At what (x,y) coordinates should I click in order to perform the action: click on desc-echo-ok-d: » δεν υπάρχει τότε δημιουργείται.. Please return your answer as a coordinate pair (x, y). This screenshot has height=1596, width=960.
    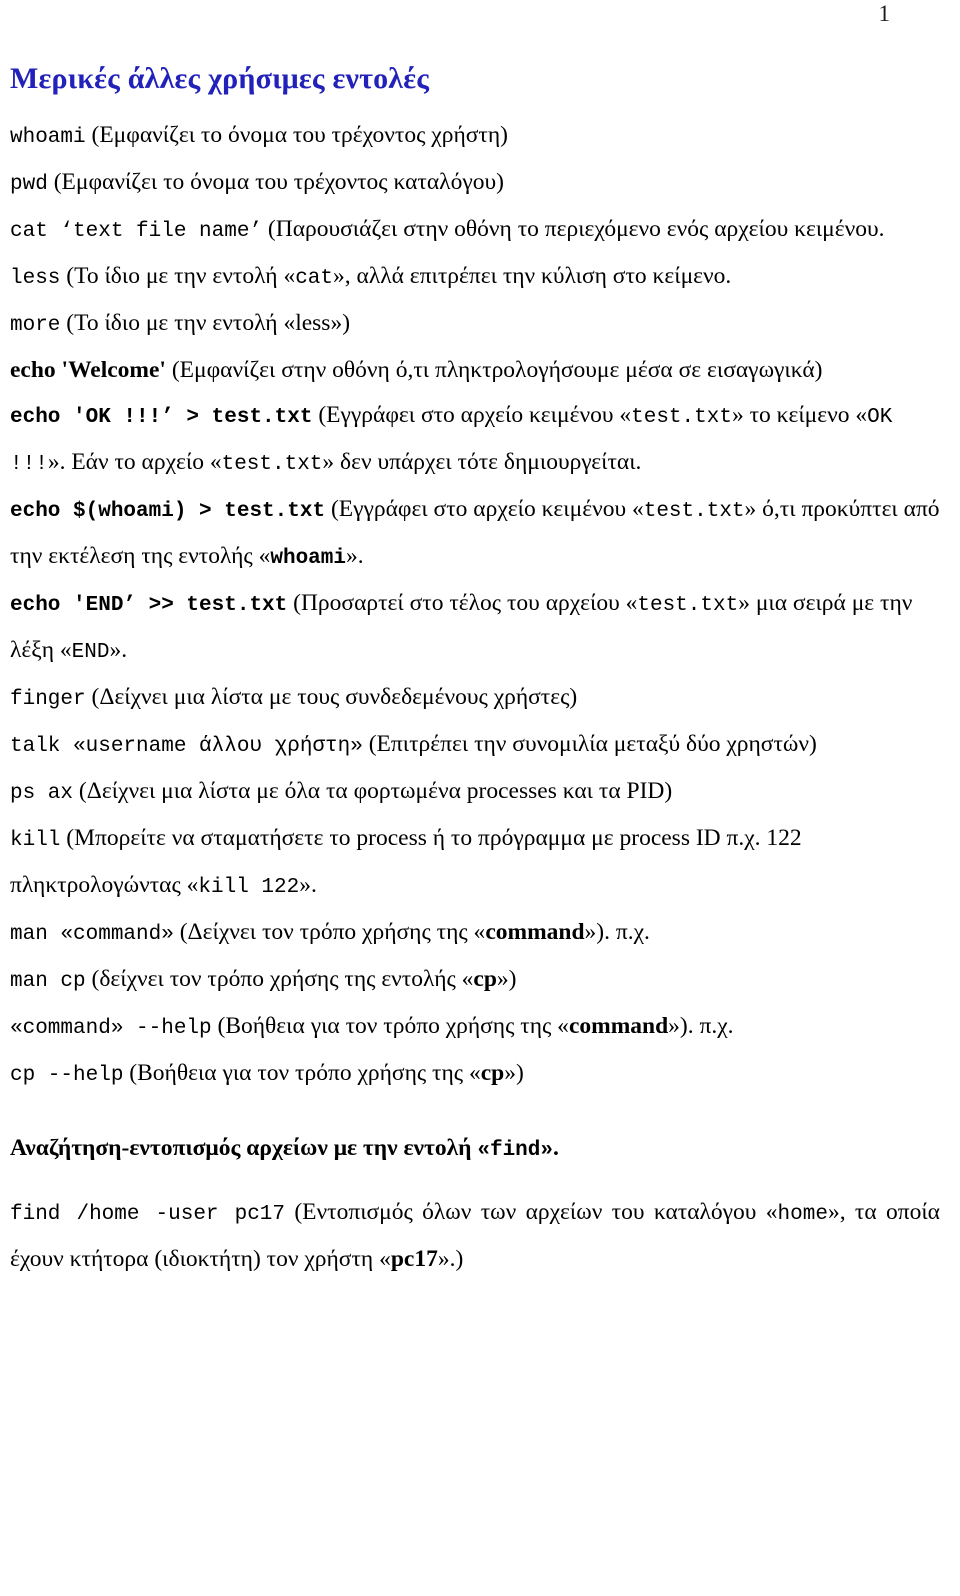
    Looking at the image, I should click on (482, 461).